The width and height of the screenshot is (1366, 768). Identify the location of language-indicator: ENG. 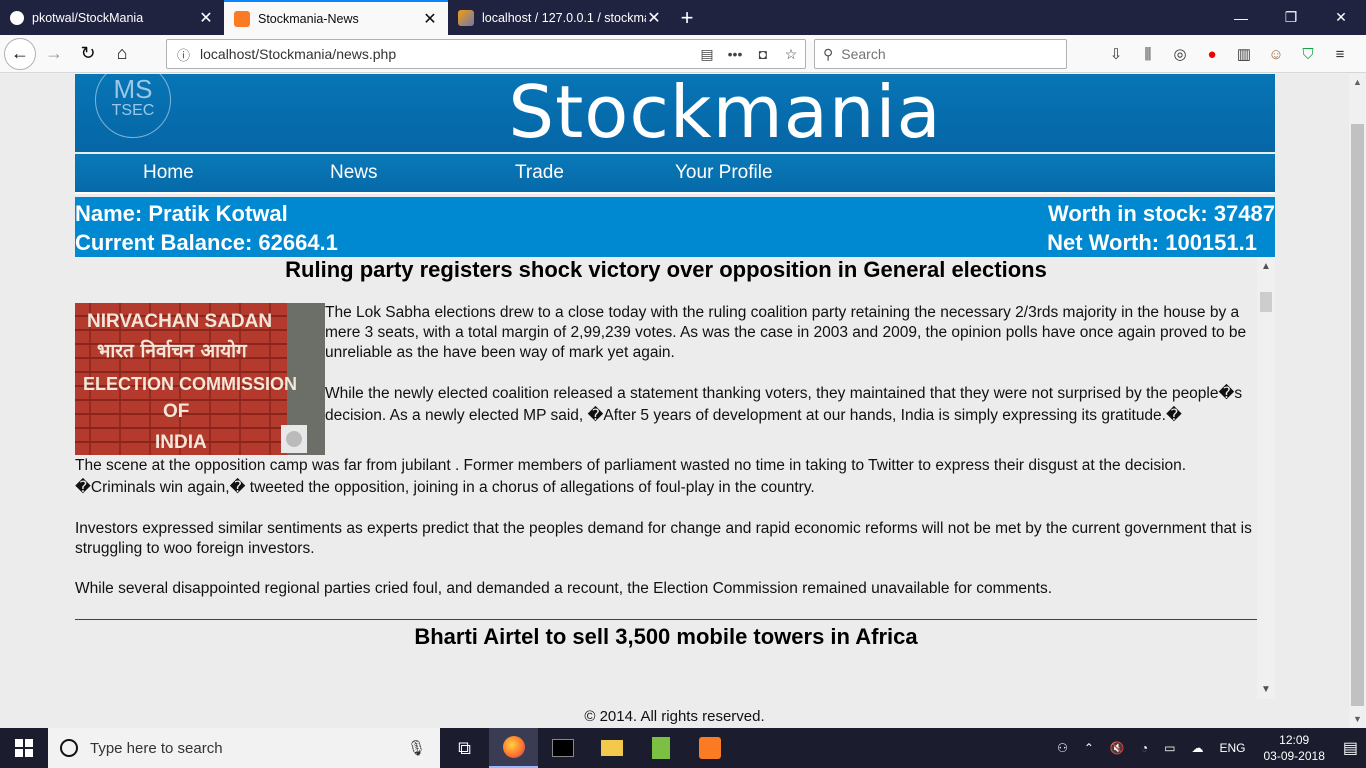
(1232, 748).